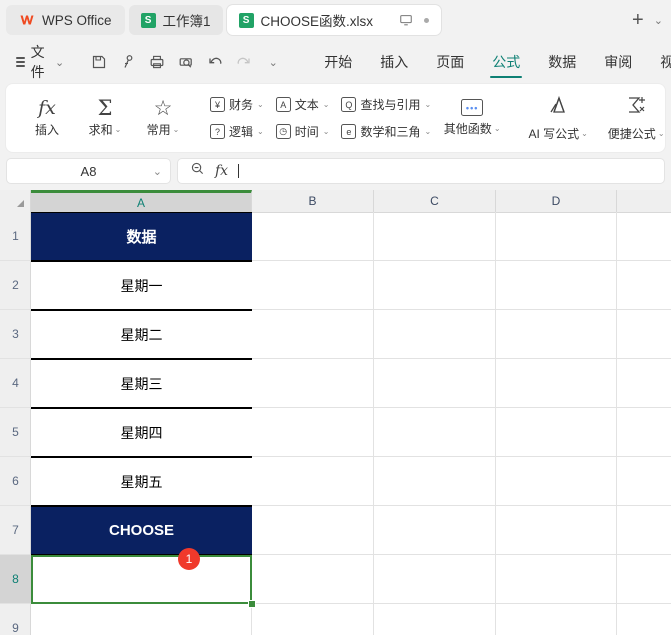 This screenshot has height=635, width=671. I want to click on share-icon, so click(128, 62).